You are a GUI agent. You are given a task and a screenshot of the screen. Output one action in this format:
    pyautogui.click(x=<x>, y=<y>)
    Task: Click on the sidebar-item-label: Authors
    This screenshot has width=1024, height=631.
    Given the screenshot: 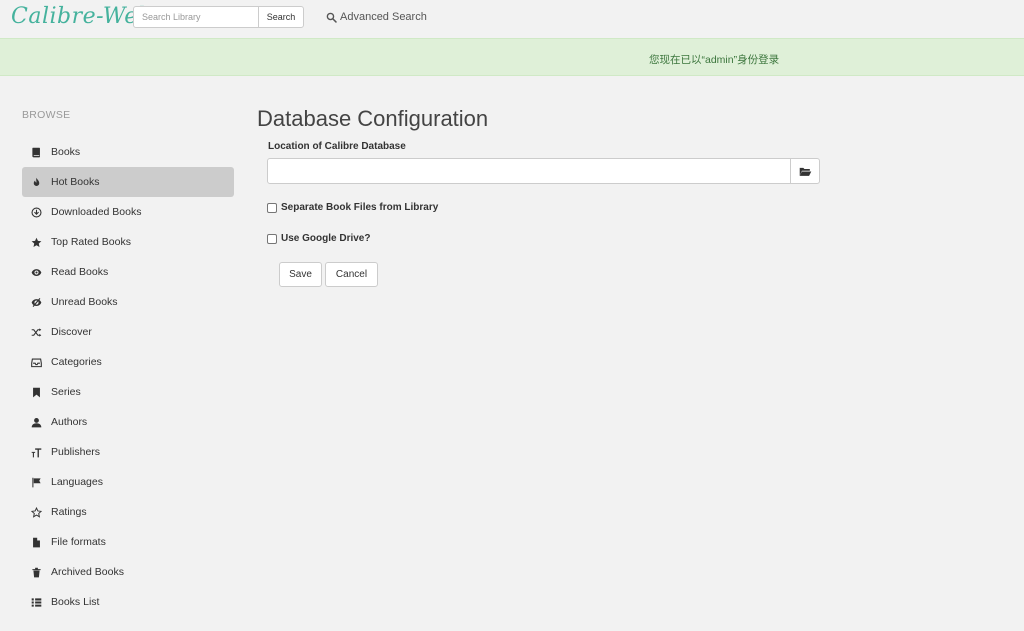 What is the action you would take?
    pyautogui.click(x=69, y=422)
    